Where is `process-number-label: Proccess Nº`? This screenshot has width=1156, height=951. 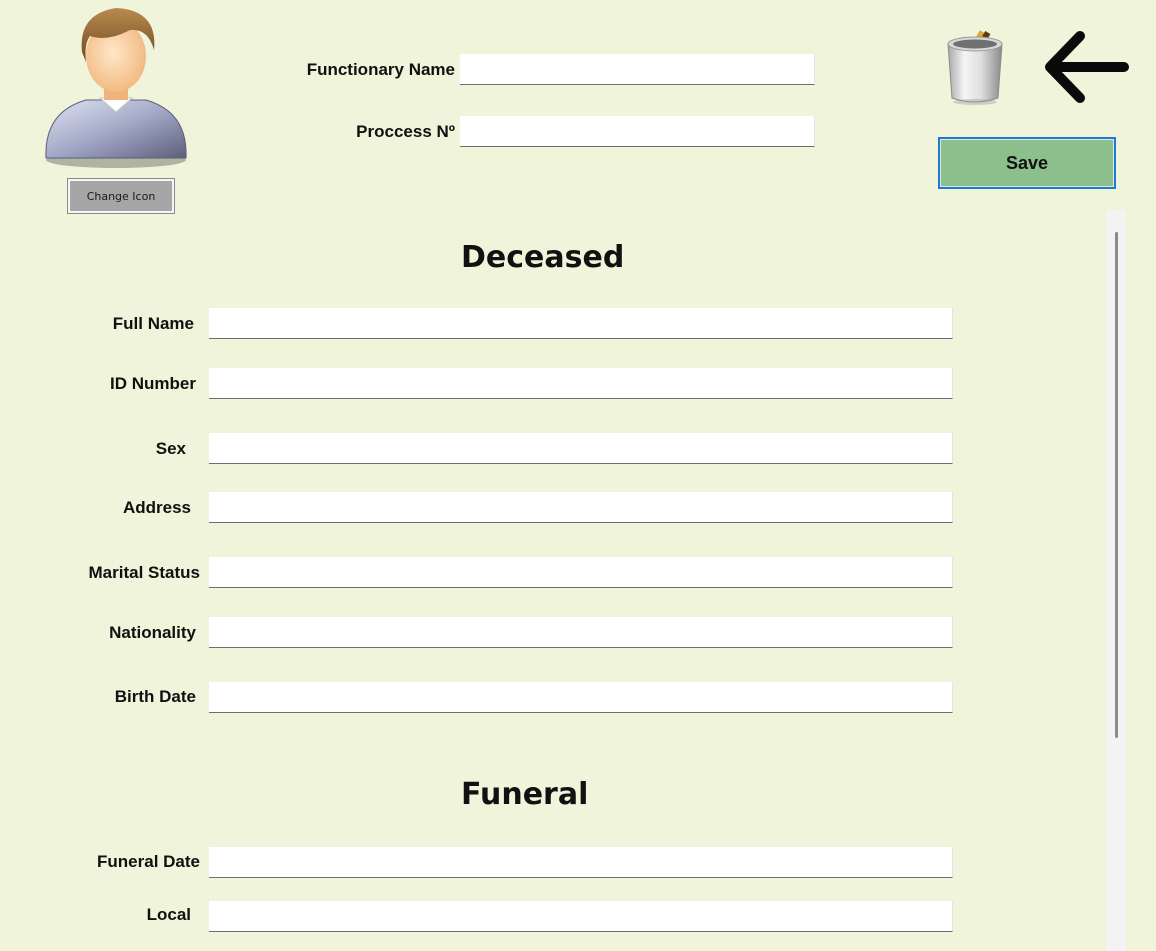 process-number-label: Proccess Nº is located at coordinates (405, 131).